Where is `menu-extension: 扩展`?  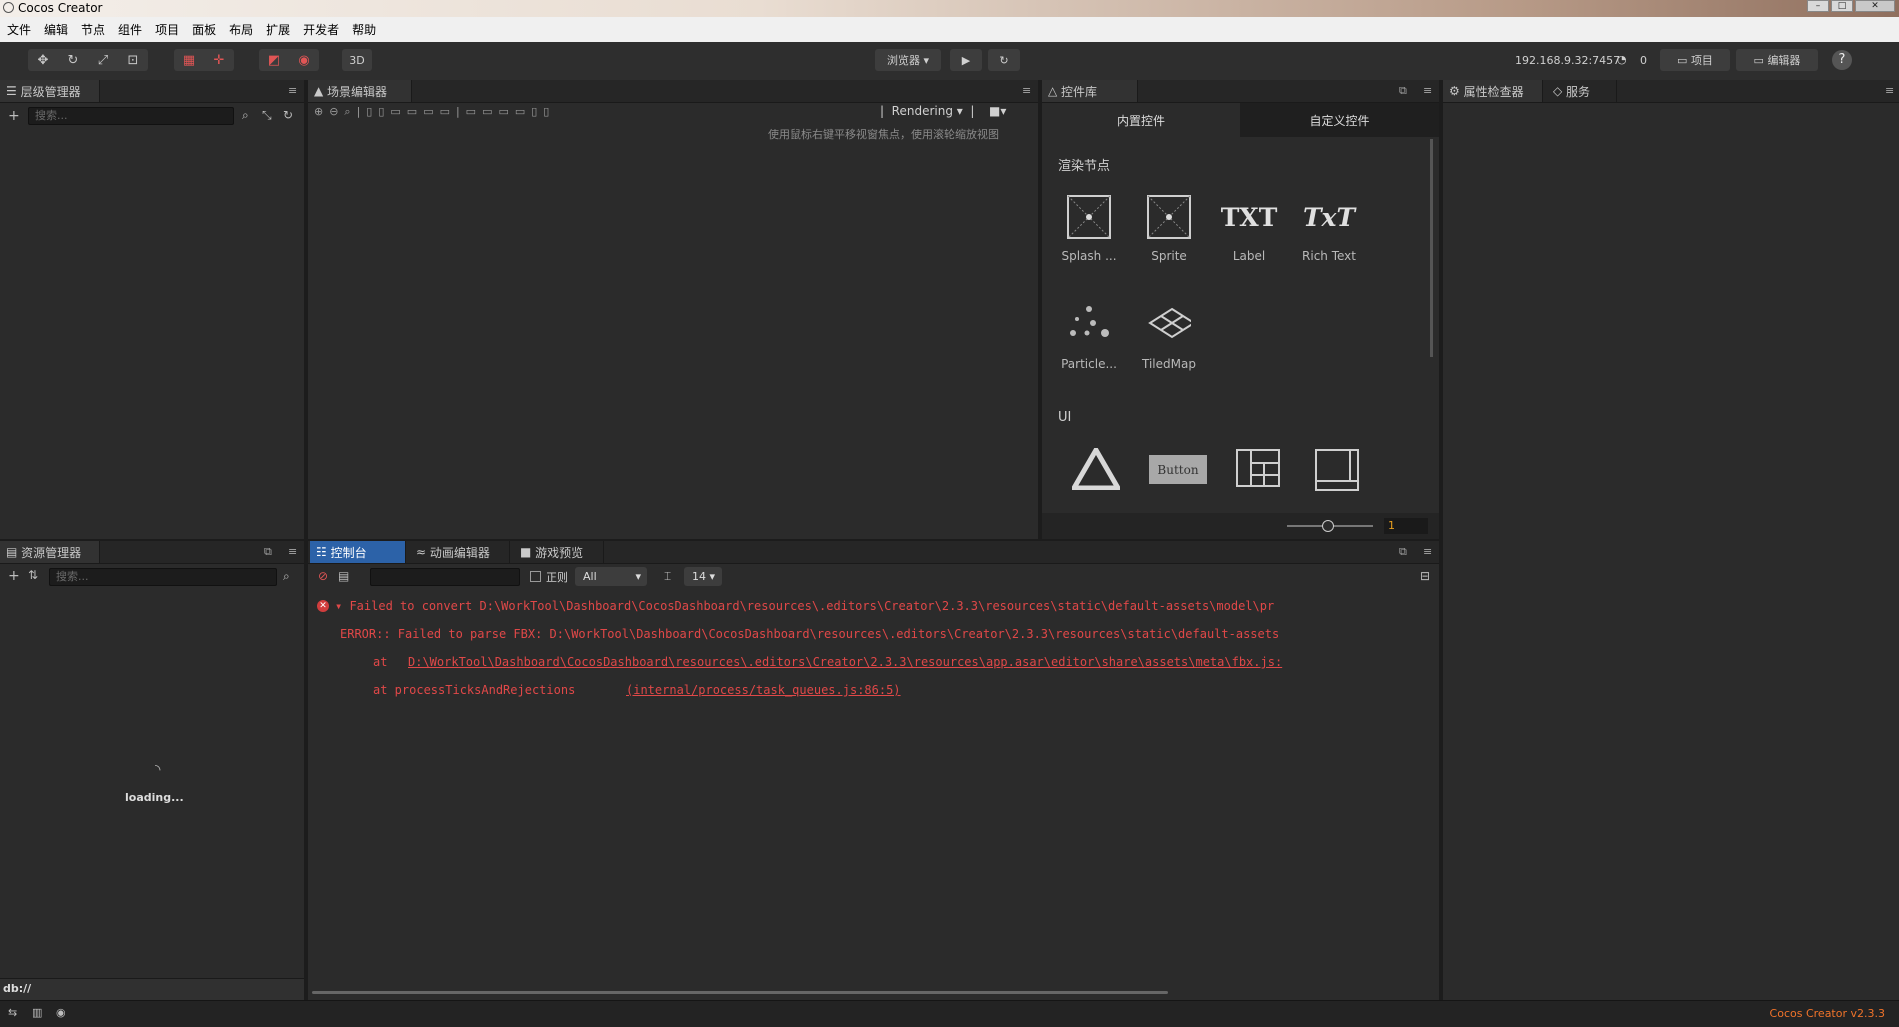
menu-extension: 扩展 is located at coordinates (277, 29).